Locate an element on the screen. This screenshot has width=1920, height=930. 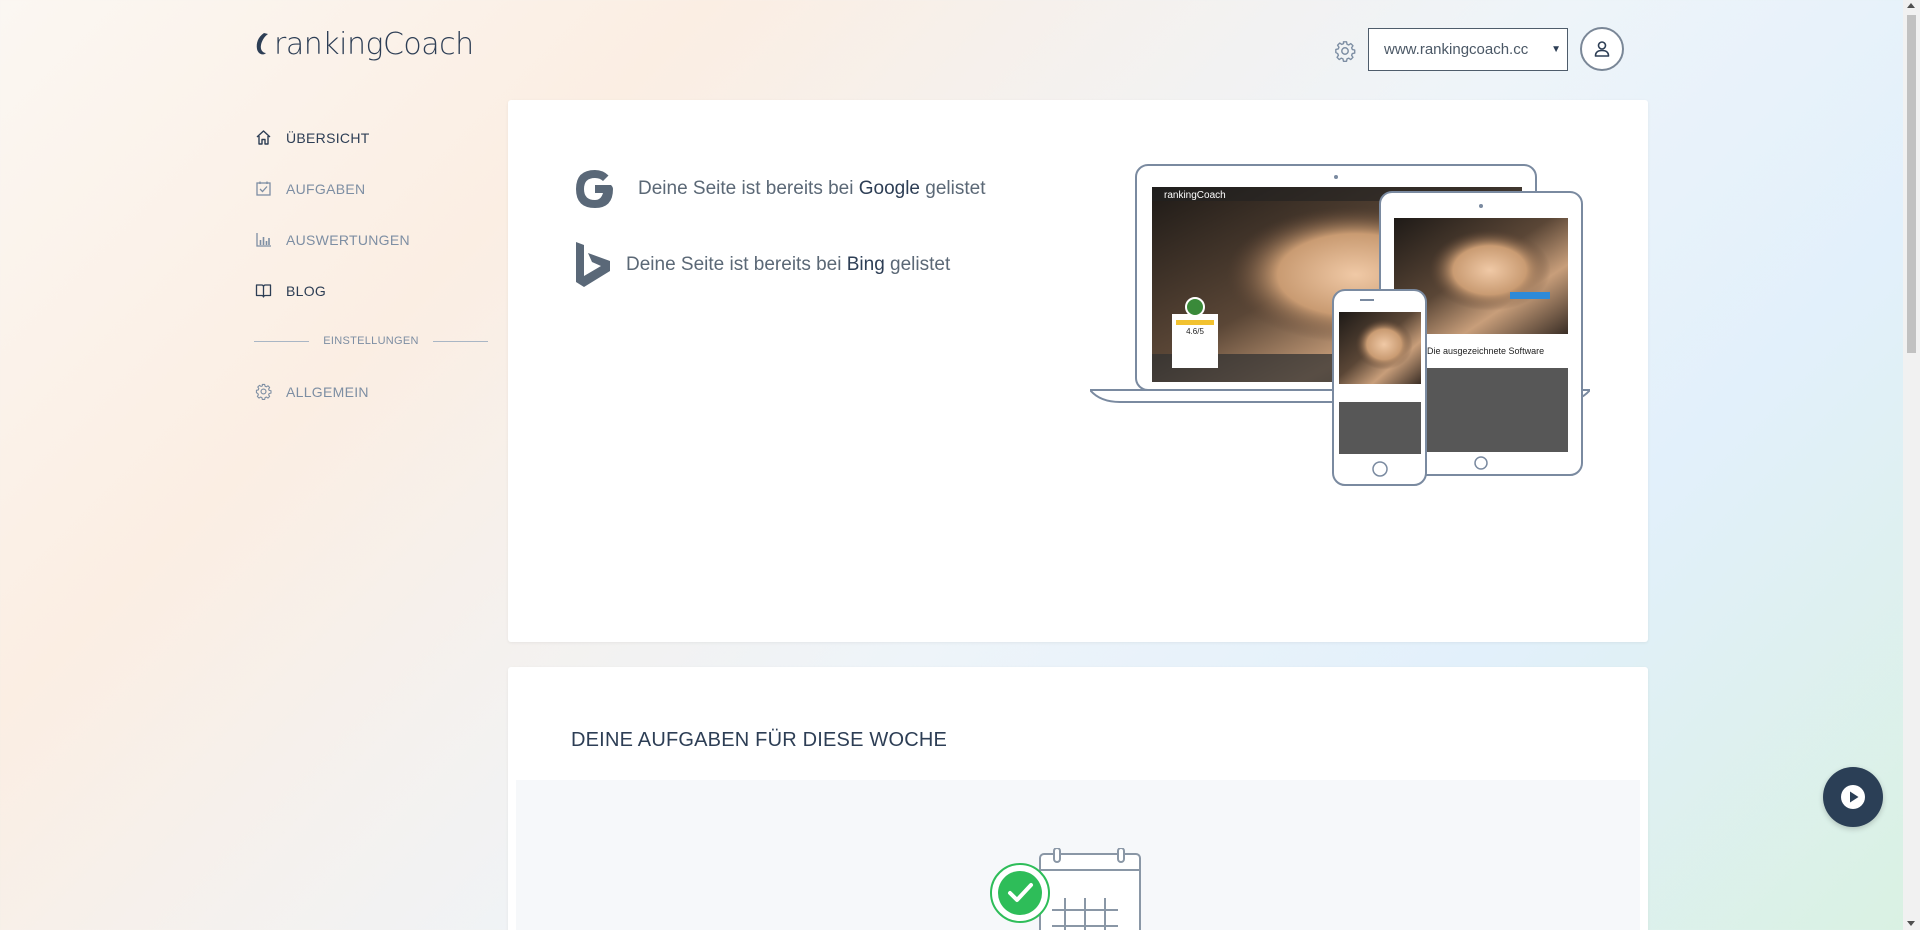
calendar-check-icon is located at coordinates (1065, 889).